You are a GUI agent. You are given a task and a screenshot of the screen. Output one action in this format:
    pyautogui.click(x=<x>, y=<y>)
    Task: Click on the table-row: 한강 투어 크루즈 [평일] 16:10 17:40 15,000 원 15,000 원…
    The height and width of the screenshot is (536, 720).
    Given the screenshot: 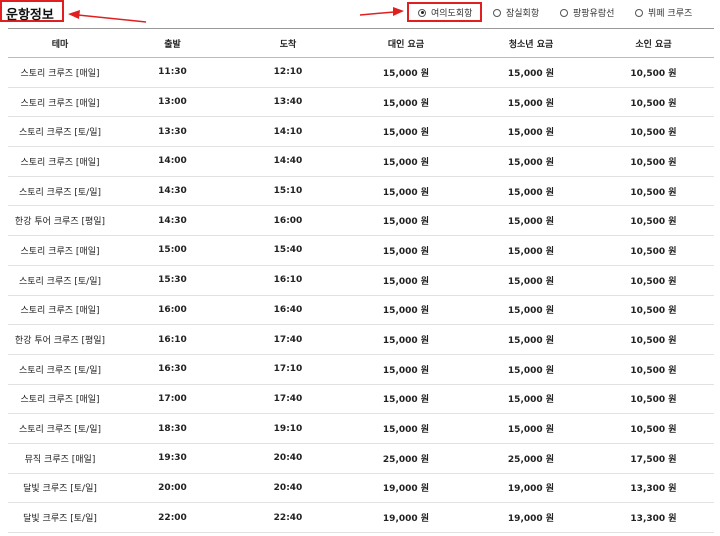 What is the action you would take?
    pyautogui.click(x=361, y=339)
    